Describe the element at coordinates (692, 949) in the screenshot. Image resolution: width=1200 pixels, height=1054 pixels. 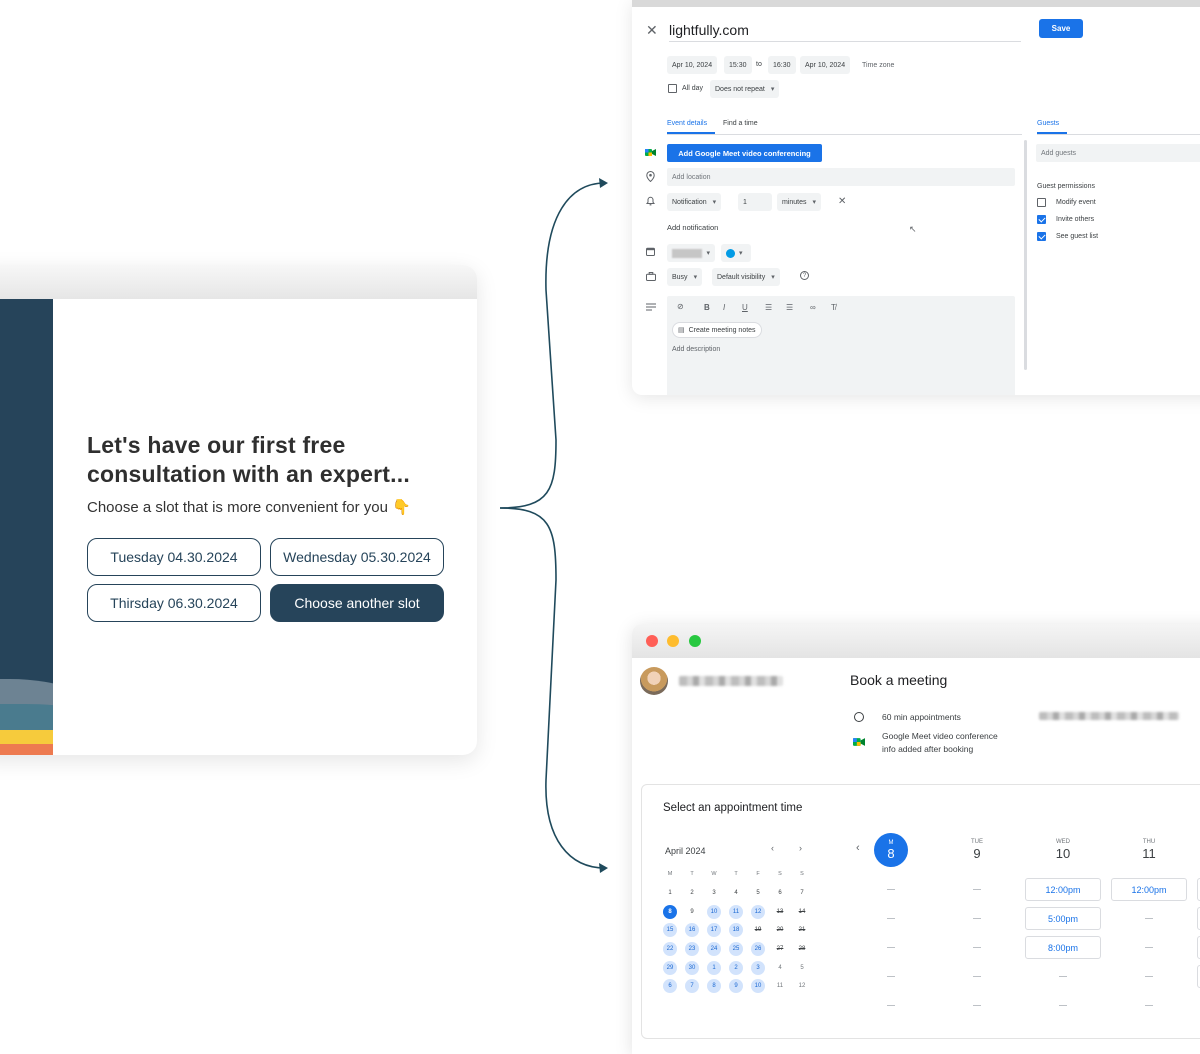
I see `calendar-day-available: 23` at that location.